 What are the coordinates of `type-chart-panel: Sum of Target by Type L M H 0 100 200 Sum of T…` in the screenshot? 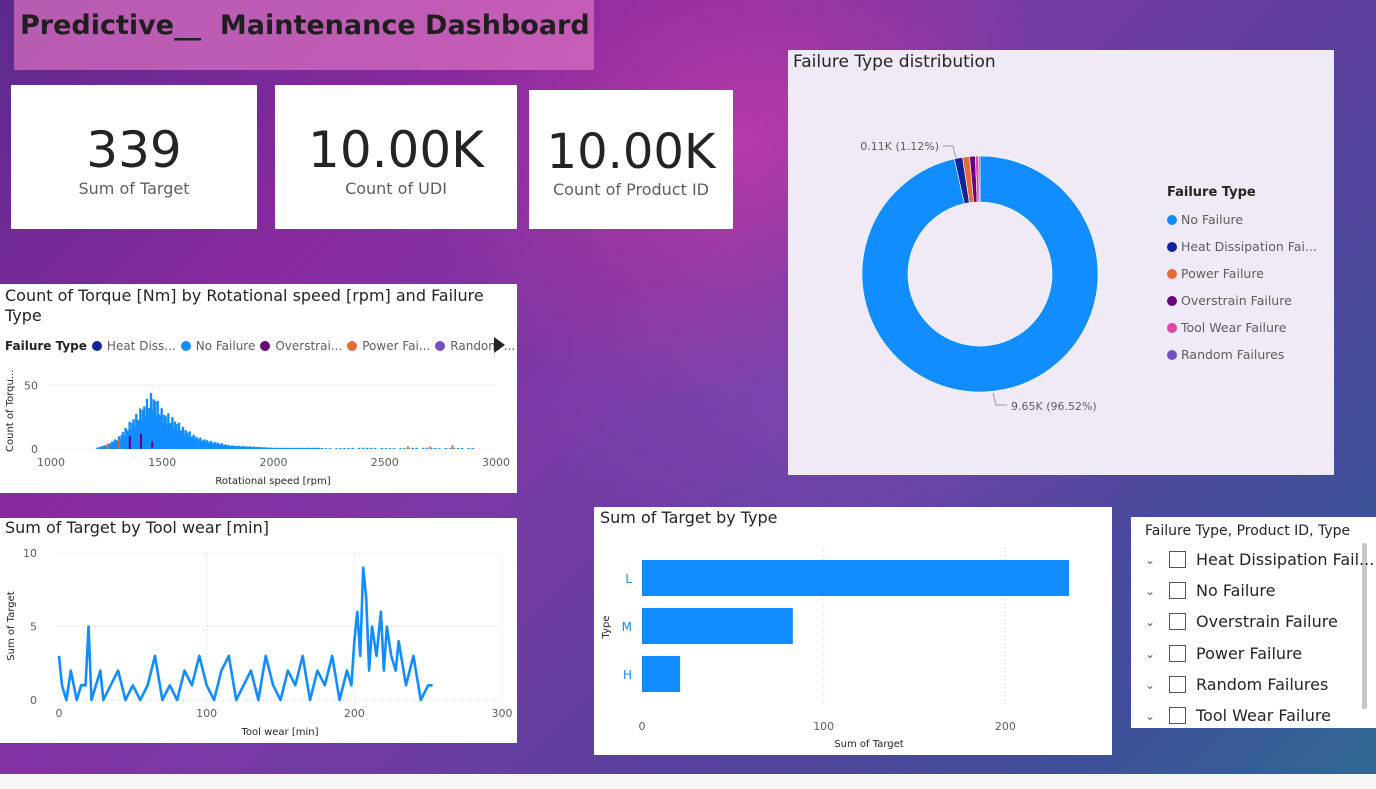 It's located at (853, 631).